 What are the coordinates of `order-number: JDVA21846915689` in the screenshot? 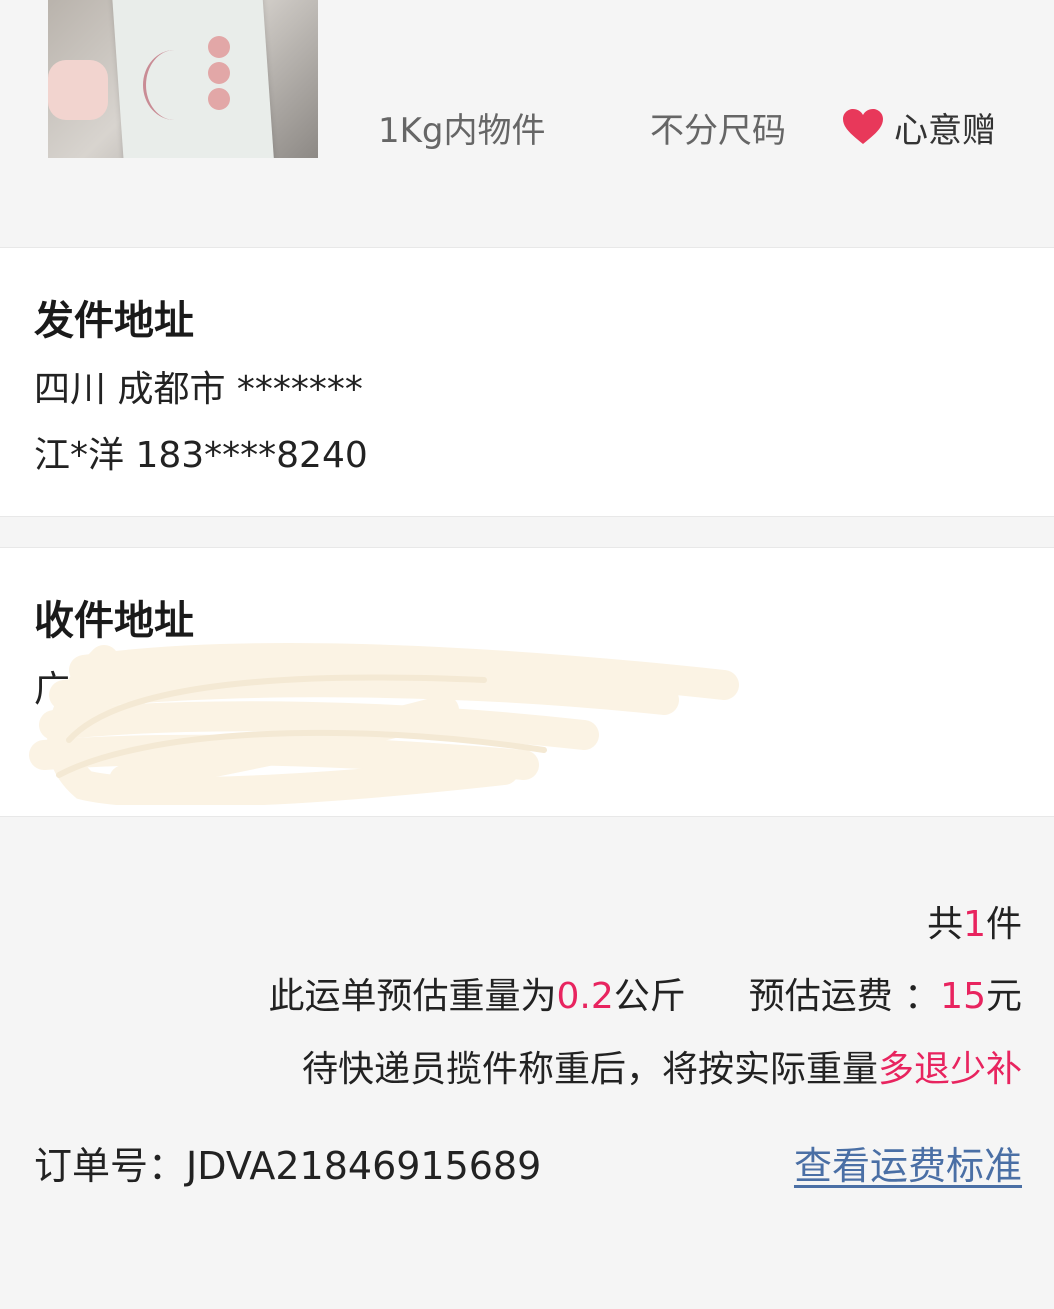 It's located at (364, 1166).